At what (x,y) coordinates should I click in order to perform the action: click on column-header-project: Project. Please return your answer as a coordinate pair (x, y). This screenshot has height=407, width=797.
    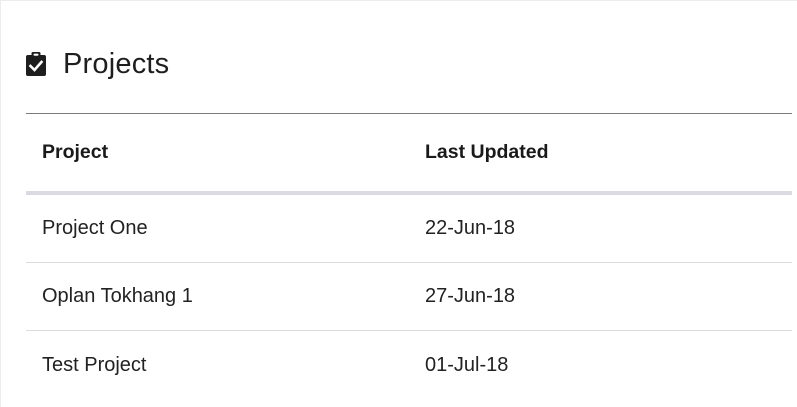
    Looking at the image, I should click on (217, 152).